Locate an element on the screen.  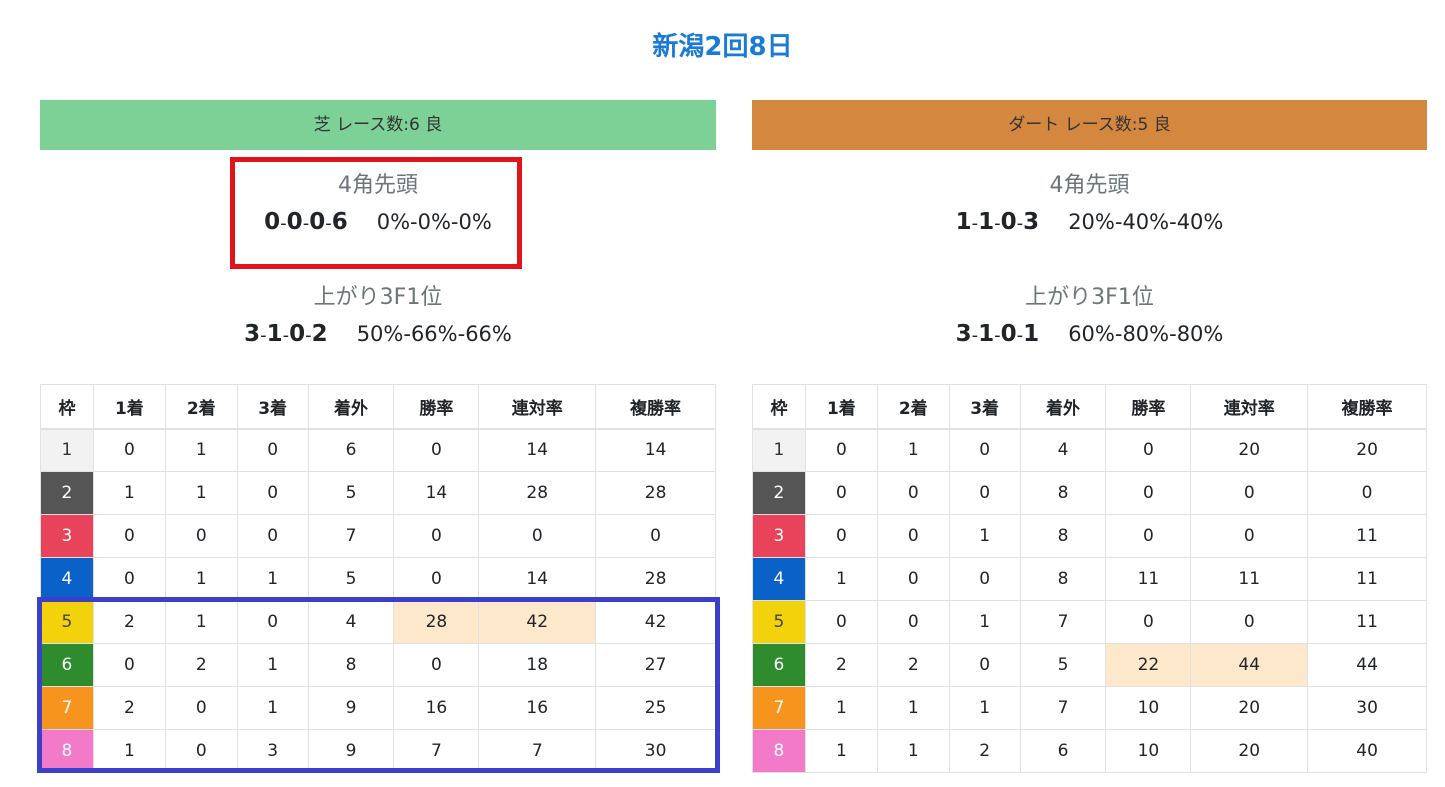
gate-cell: 8 is located at coordinates (779, 751).